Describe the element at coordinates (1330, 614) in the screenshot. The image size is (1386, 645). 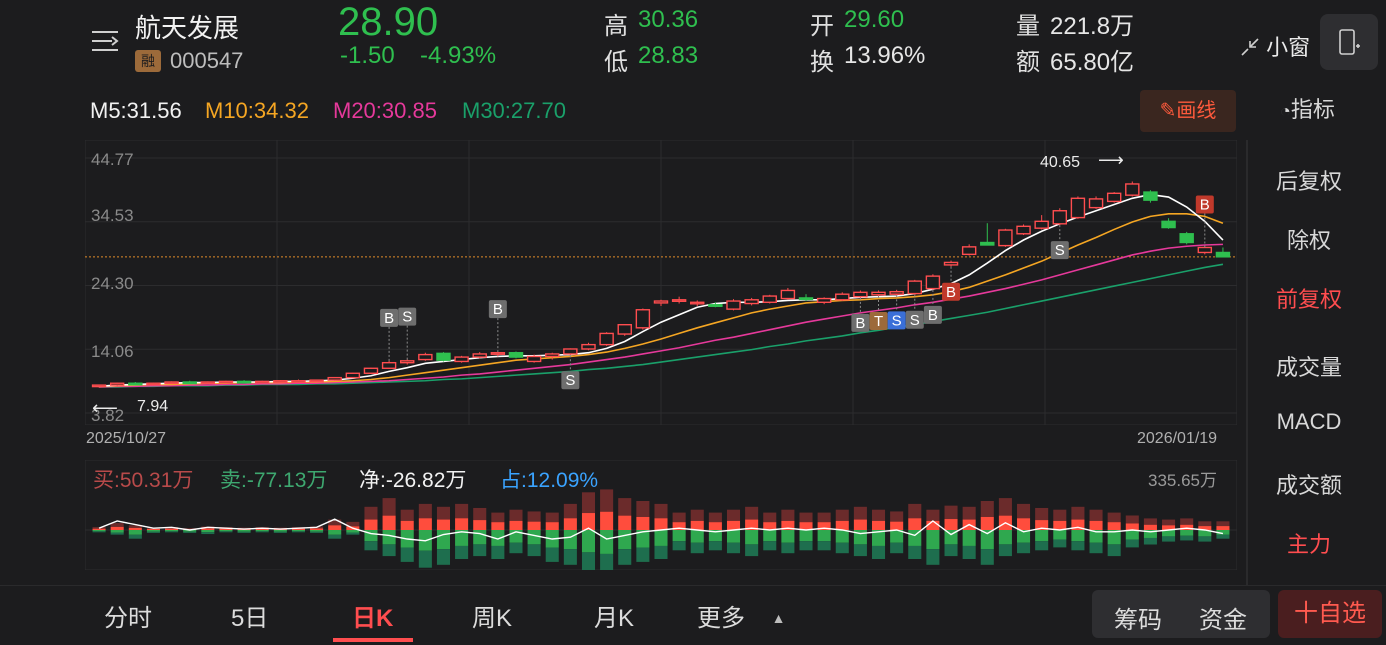
I see `add-watchlist-button: 十自选` at that location.